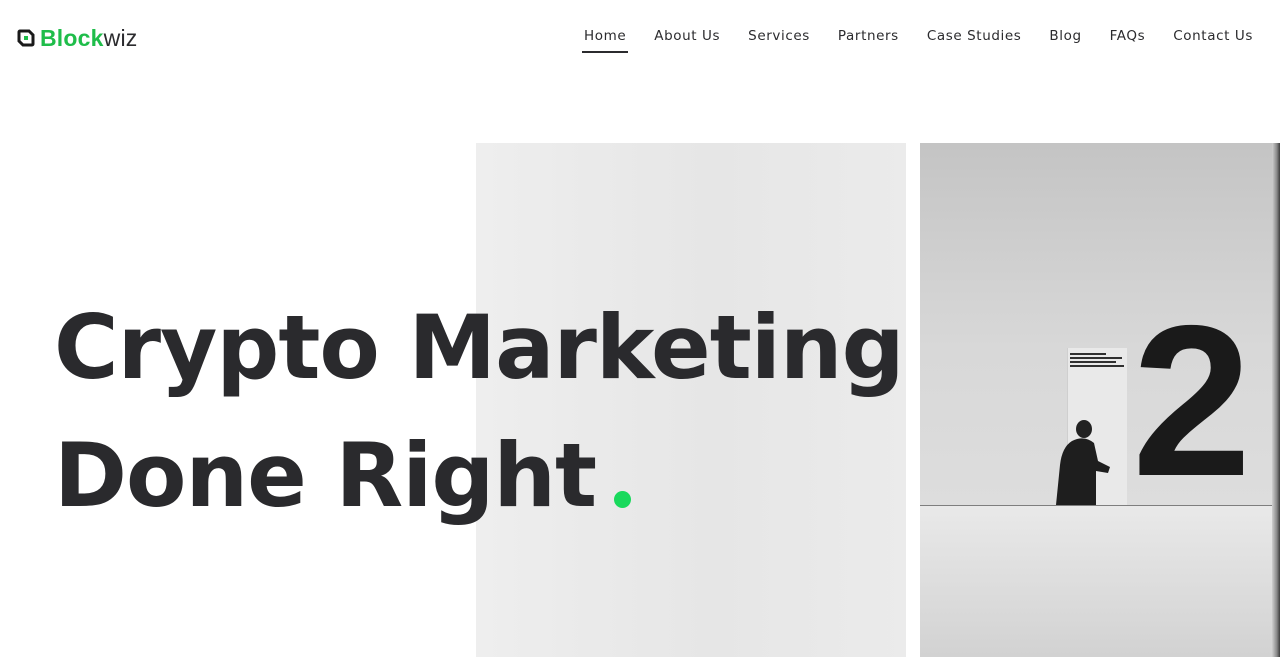 Image resolution: width=1280 pixels, height=672 pixels. I want to click on nav-blog: Blog, so click(1065, 39).